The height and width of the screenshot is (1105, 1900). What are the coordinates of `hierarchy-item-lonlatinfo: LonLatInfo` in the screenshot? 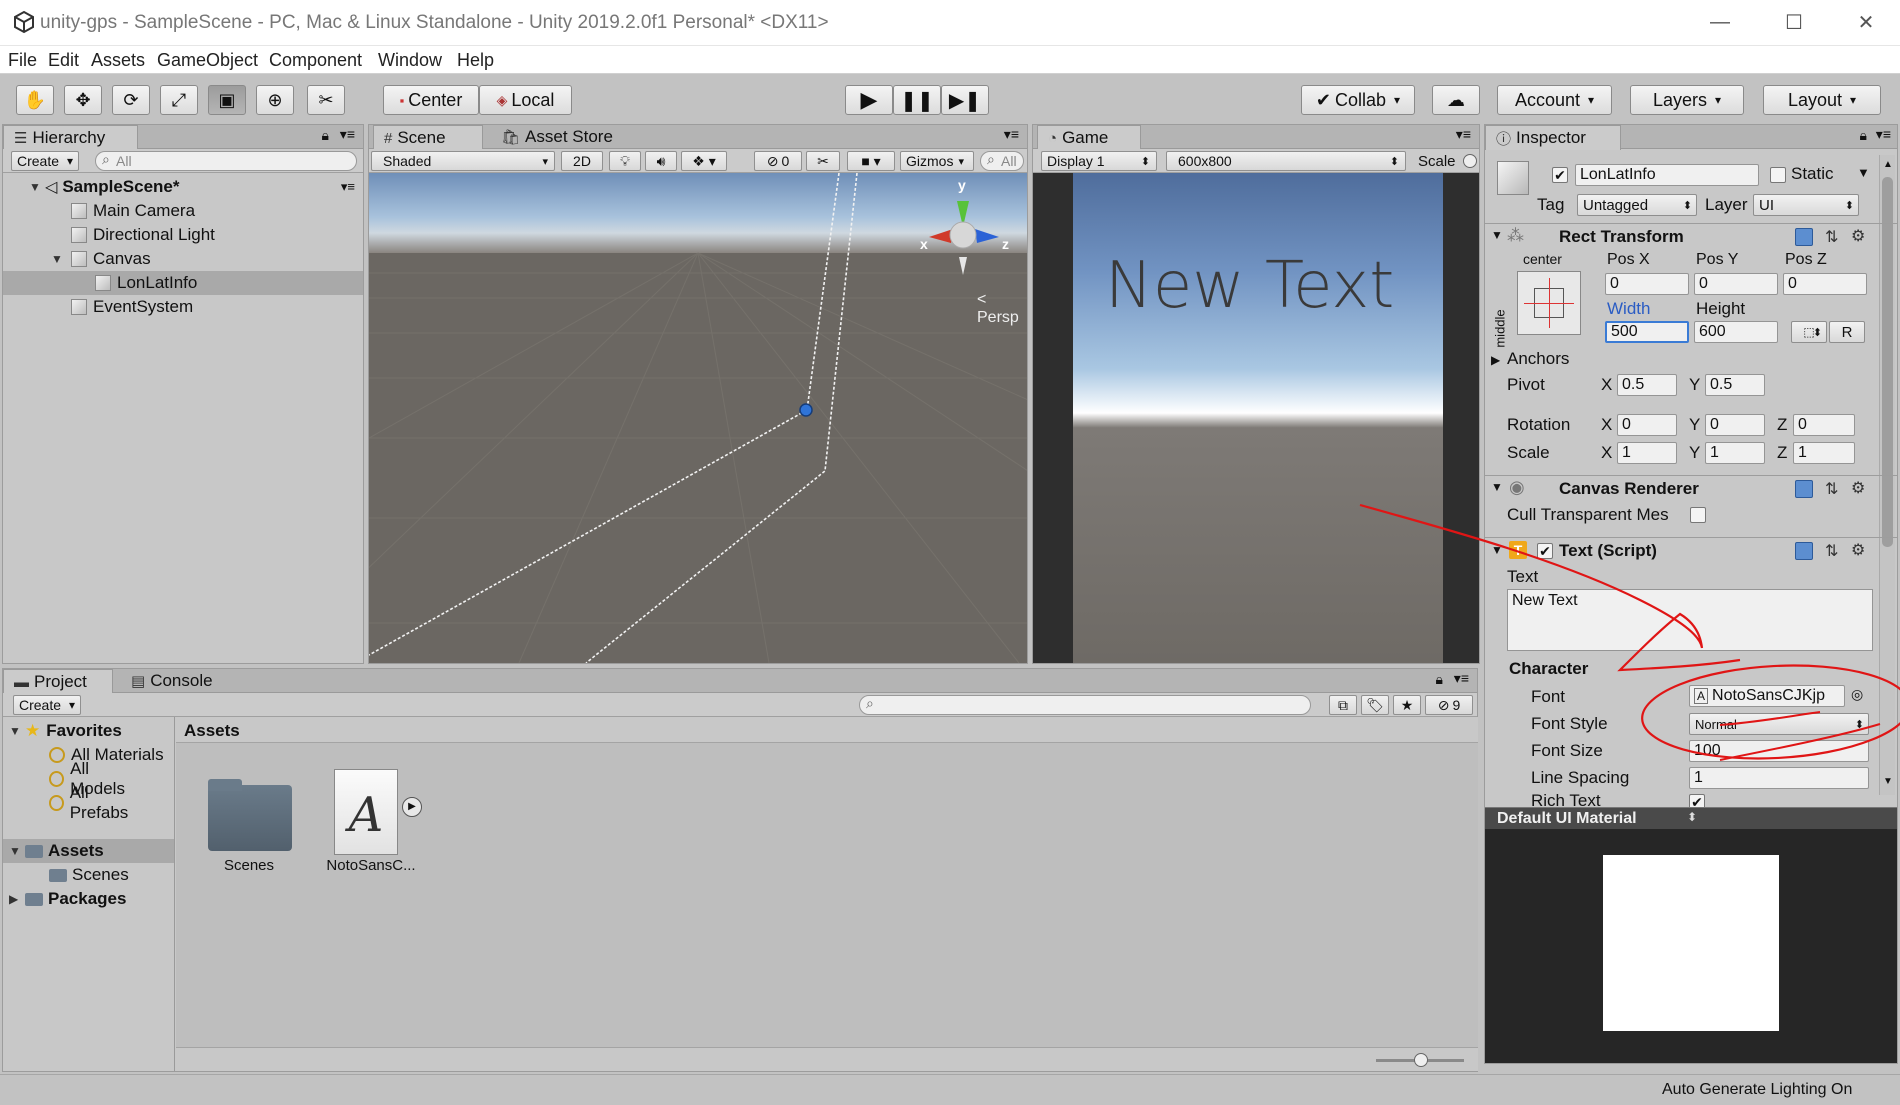 It's located at (183, 283).